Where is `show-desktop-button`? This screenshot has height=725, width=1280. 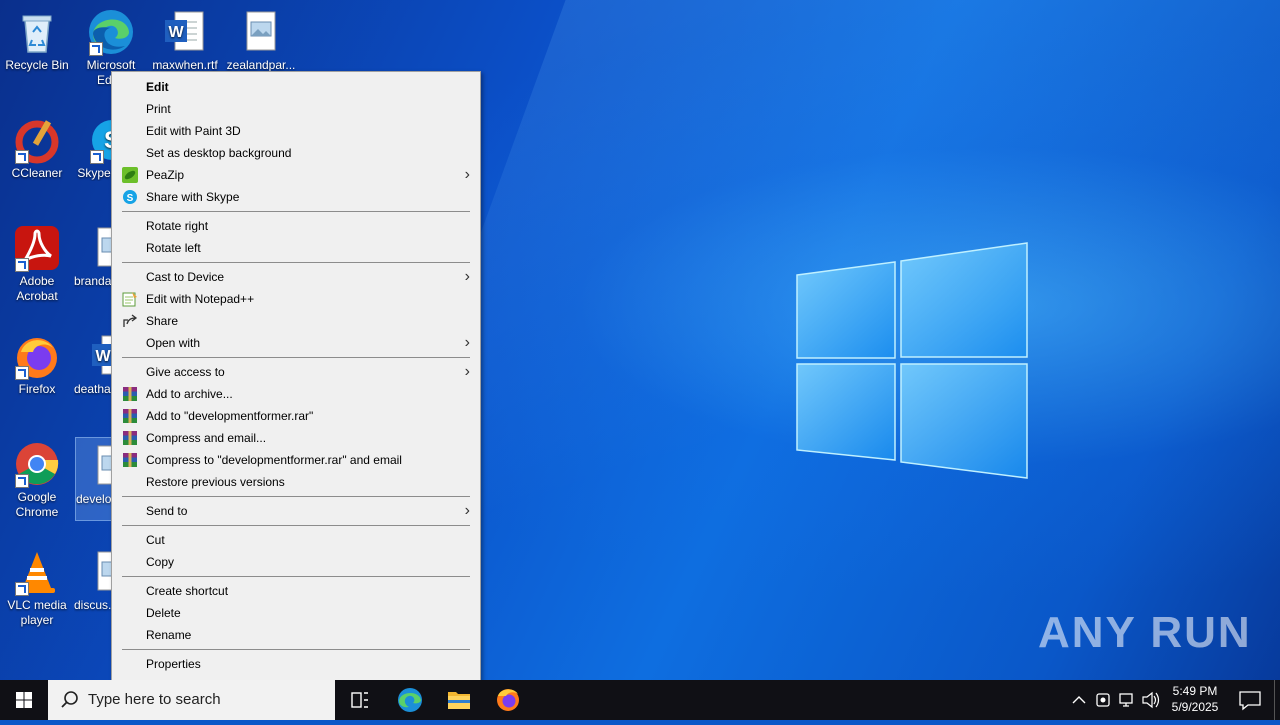
show-desktop-button is located at coordinates (1277, 700).